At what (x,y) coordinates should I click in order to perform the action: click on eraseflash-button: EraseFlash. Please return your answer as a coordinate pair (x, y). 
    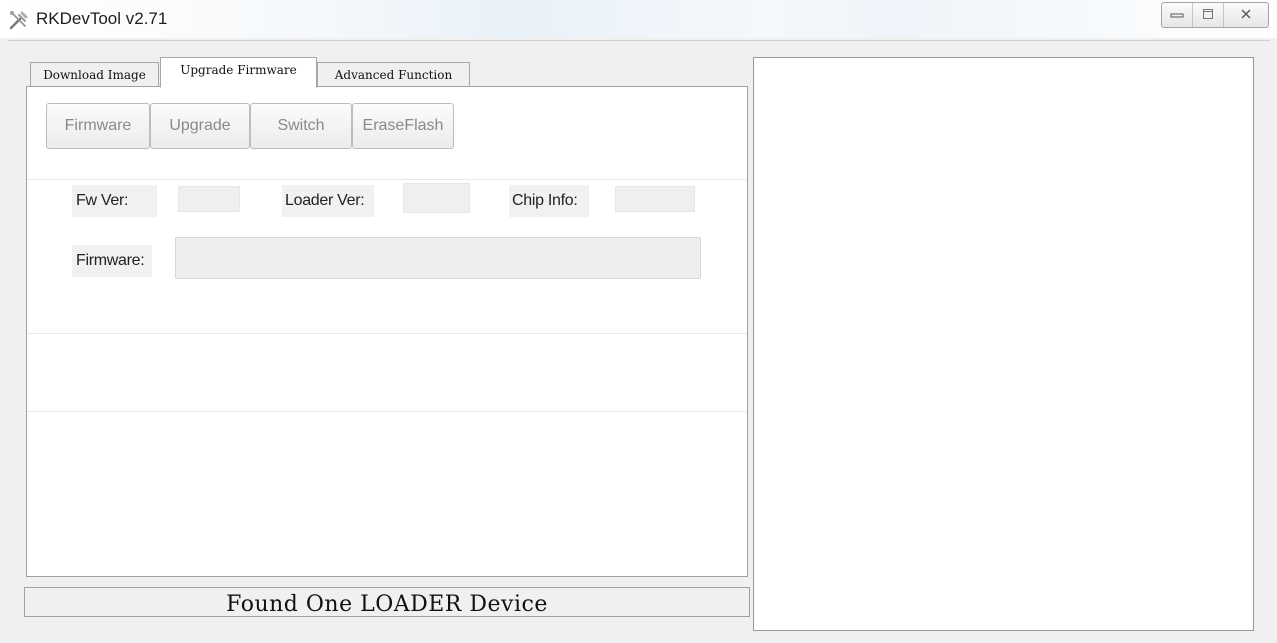
    Looking at the image, I should click on (403, 126).